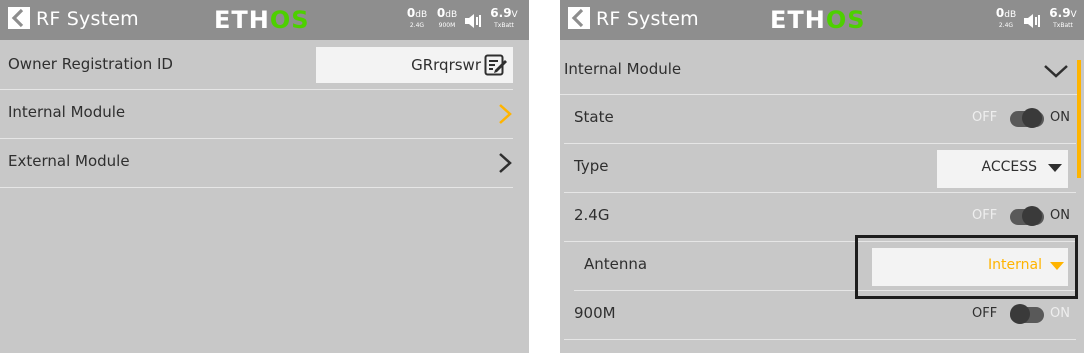 This screenshot has height=353, width=1088. Describe the element at coordinates (447, 18) in the screenshot. I see `rssi-900m: 0dB 900M` at that location.